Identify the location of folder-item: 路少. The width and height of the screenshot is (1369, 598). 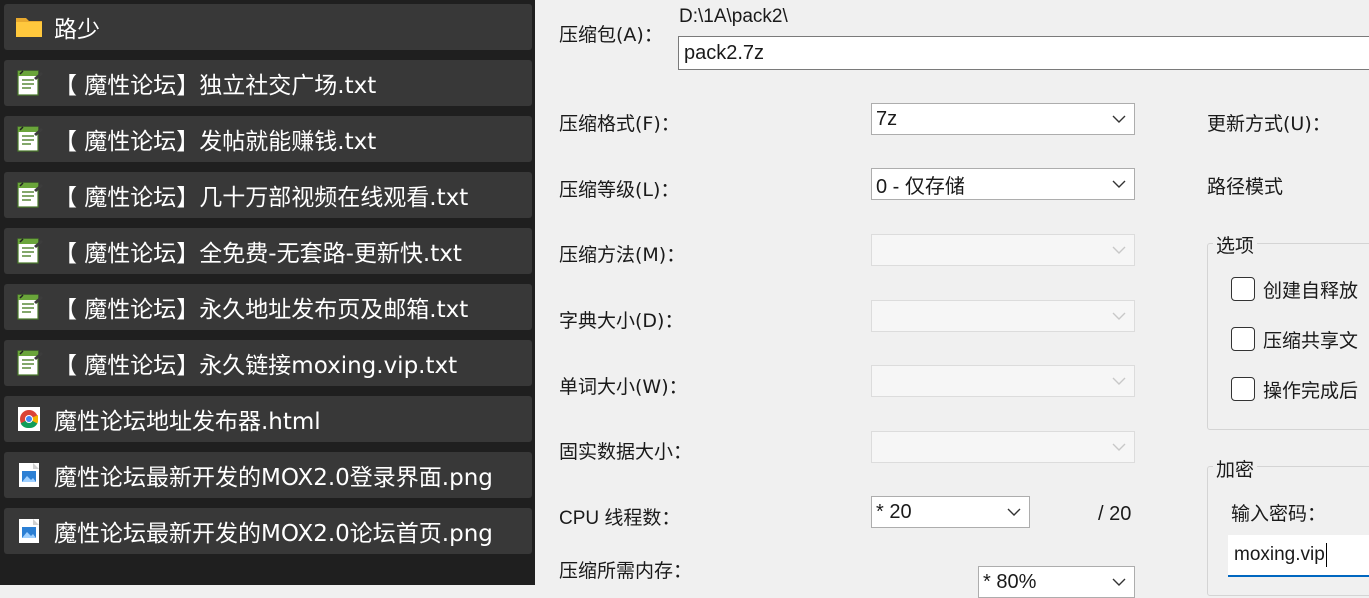
(268, 27).